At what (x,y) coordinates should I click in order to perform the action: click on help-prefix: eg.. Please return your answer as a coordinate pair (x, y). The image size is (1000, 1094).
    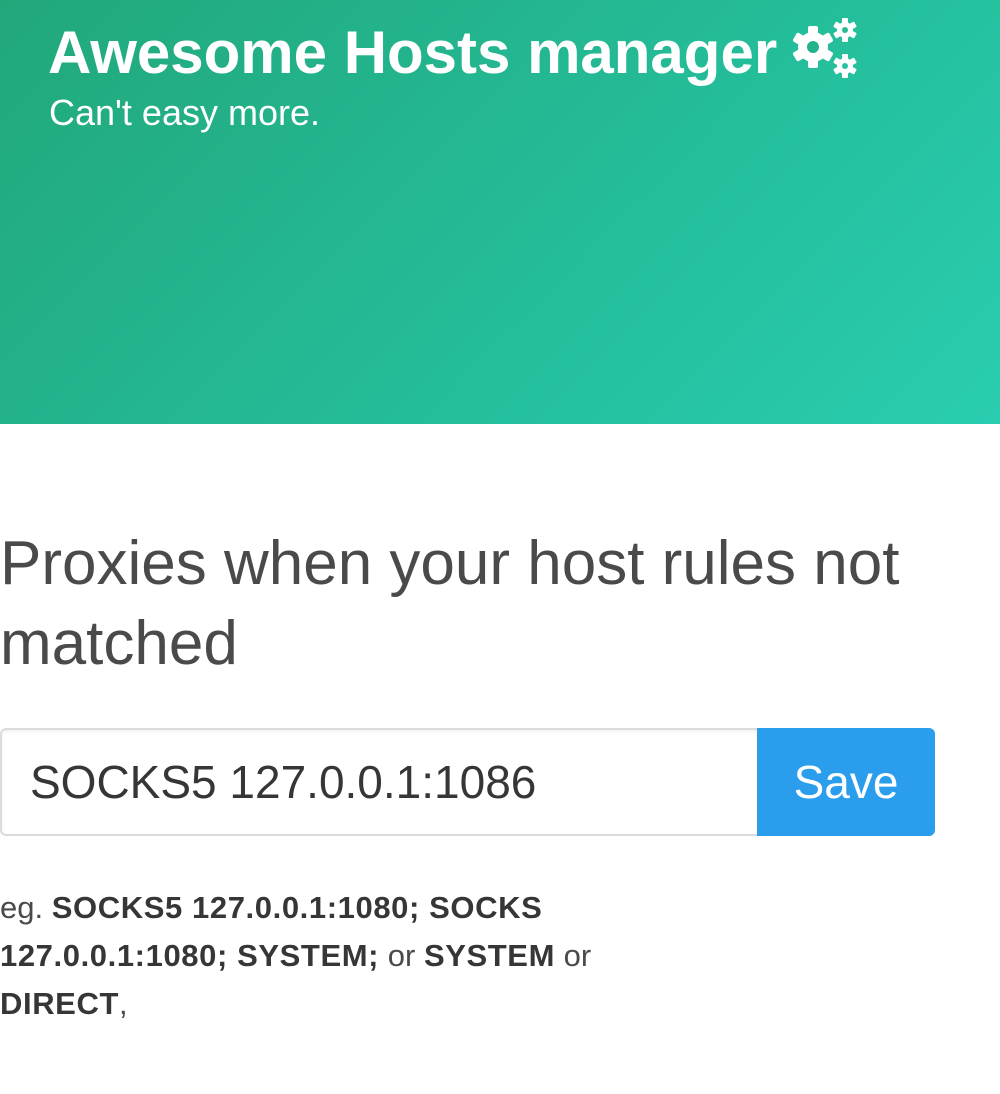
    Looking at the image, I should click on (22, 907).